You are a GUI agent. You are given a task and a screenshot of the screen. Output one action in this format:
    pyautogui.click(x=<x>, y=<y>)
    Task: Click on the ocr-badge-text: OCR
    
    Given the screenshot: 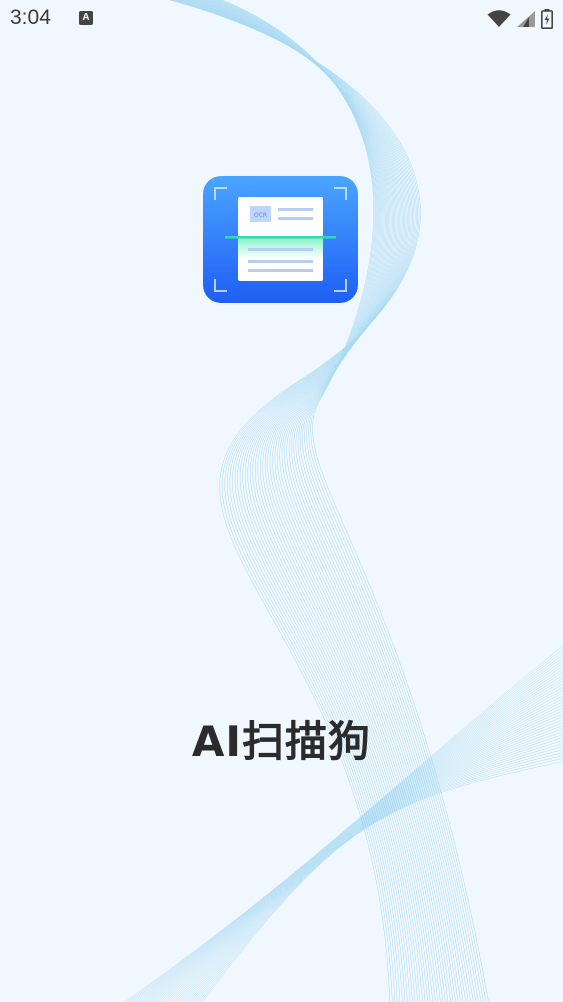 What is the action you would take?
    pyautogui.click(x=260, y=215)
    